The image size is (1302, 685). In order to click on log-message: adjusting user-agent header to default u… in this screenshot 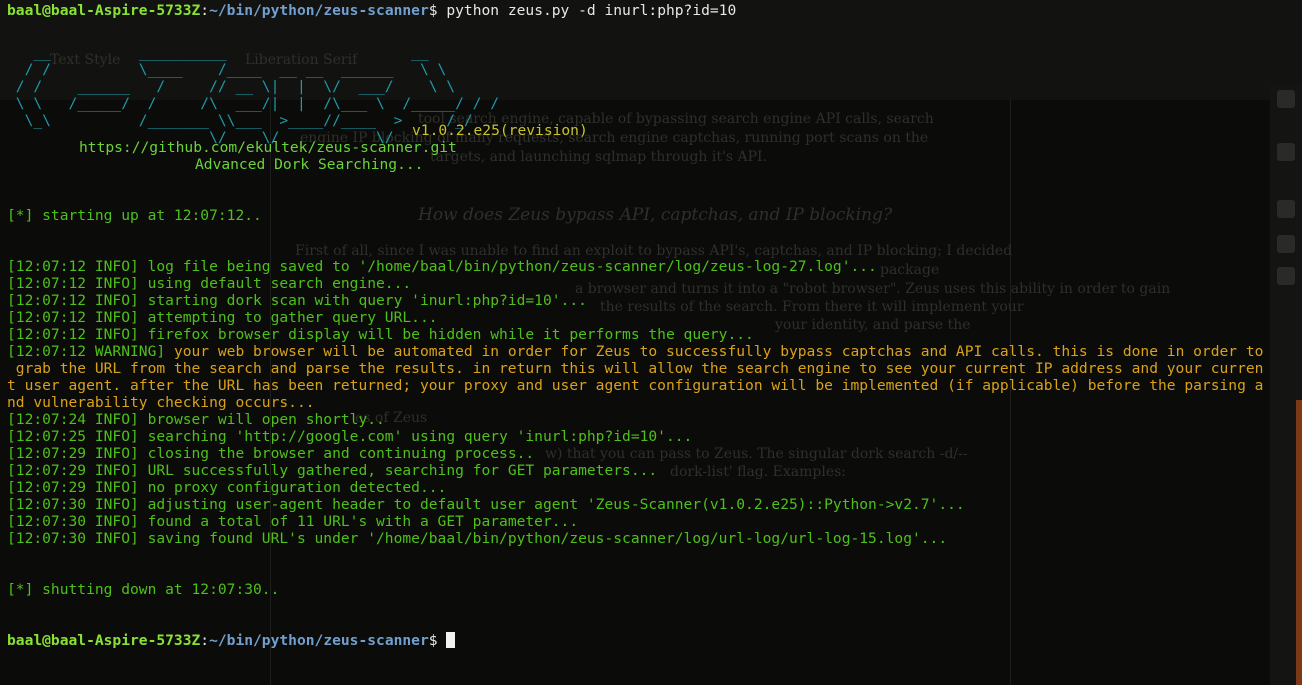, I will do `click(551, 504)`.